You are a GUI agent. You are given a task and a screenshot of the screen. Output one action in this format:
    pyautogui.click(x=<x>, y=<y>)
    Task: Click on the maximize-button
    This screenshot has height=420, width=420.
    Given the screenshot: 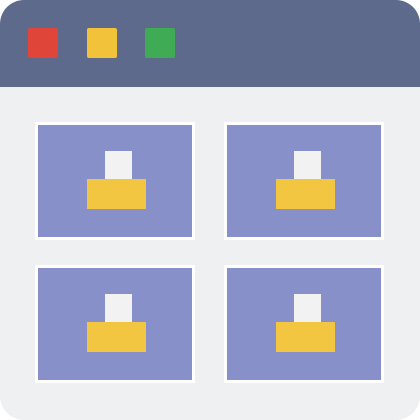 What is the action you would take?
    pyautogui.click(x=160, y=43)
    